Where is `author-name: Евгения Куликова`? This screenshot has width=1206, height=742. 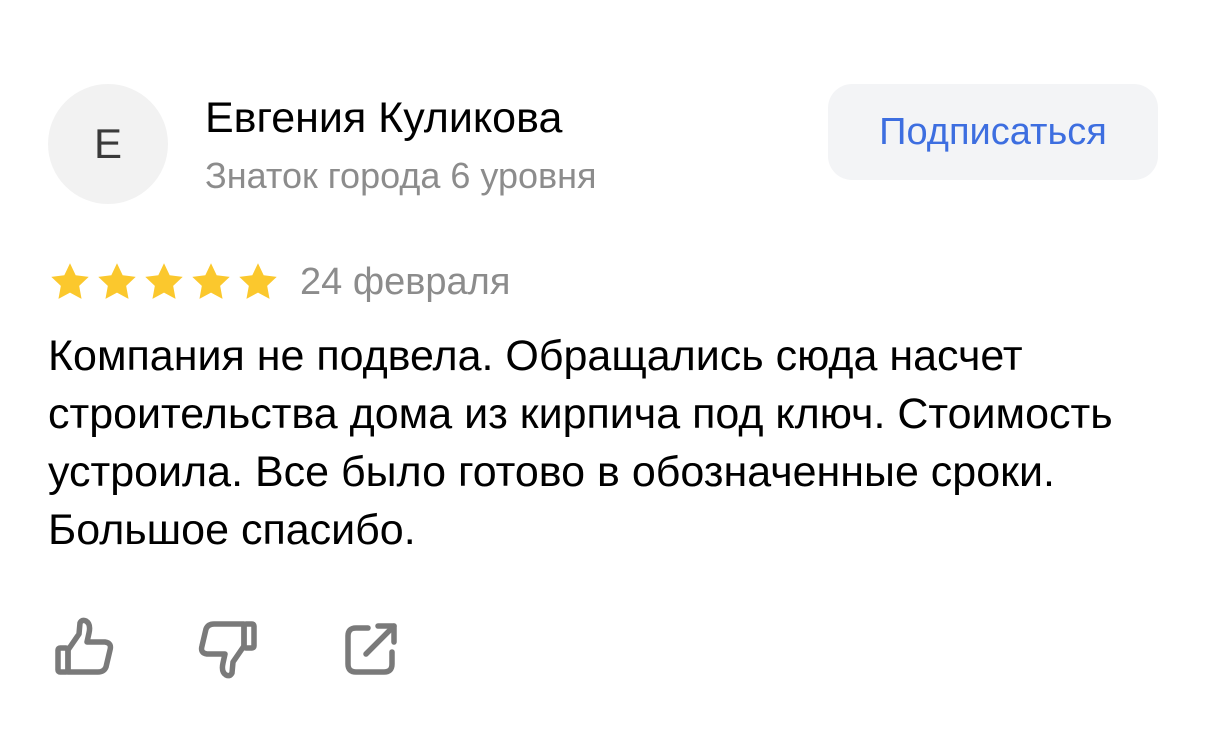
author-name: Евгения Куликова is located at coordinates (383, 118).